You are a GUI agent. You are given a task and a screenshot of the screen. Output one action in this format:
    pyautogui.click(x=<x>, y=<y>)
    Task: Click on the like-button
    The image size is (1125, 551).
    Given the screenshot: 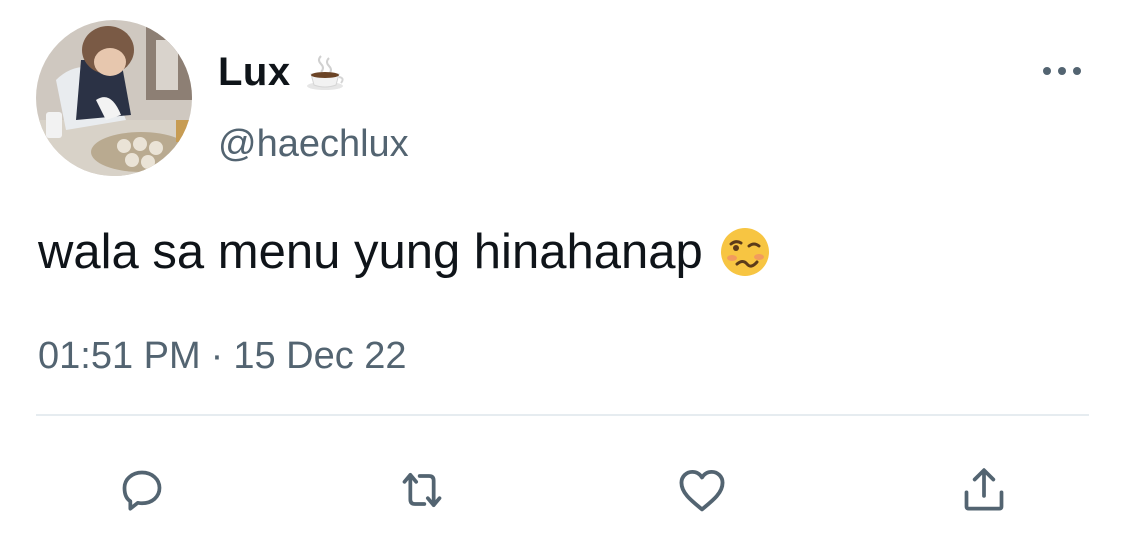 What is the action you would take?
    pyautogui.click(x=702, y=490)
    